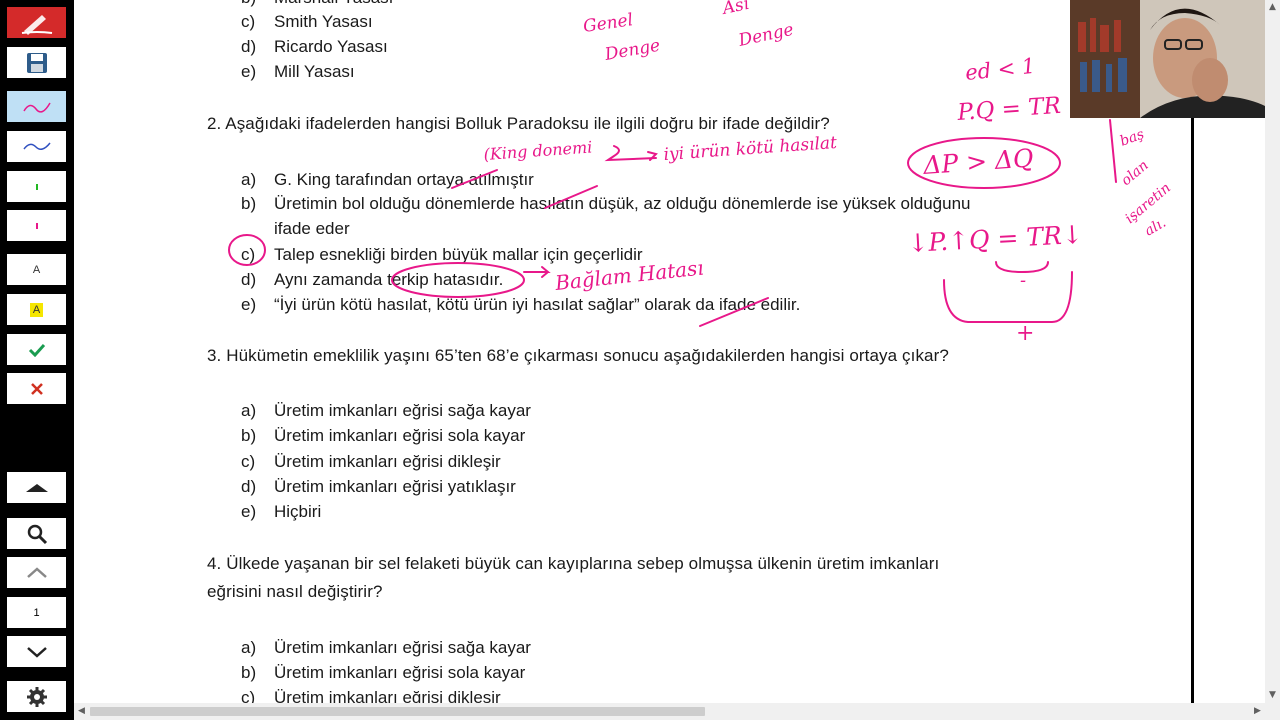 This screenshot has height=720, width=1280. I want to click on q4-option-letter: a), so click(249, 647).